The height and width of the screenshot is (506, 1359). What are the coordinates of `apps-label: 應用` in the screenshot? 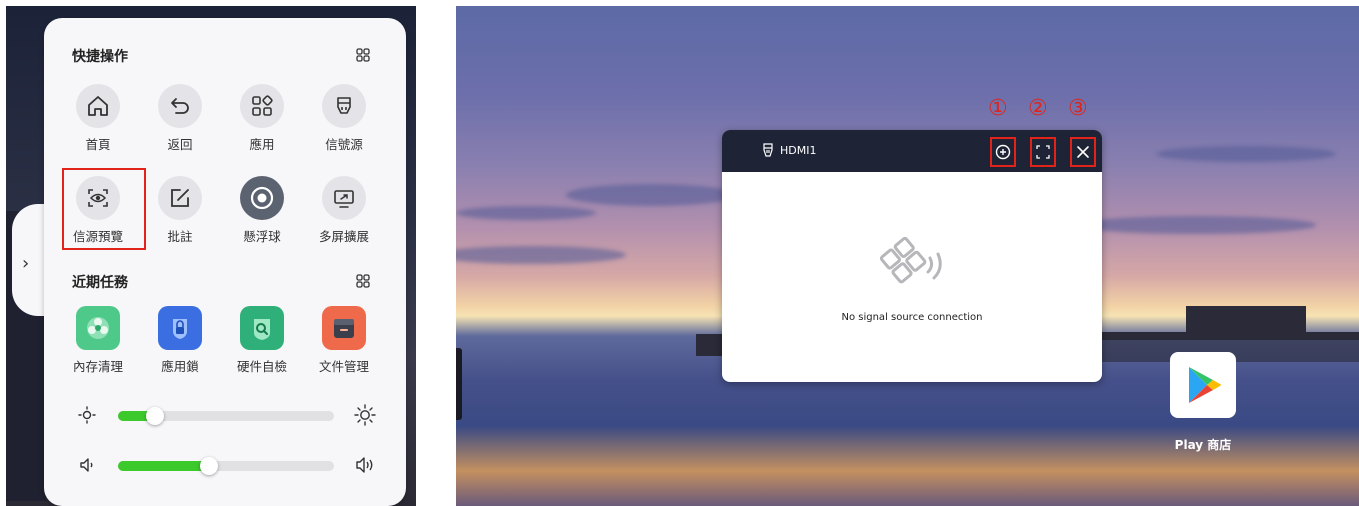 It's located at (262, 144).